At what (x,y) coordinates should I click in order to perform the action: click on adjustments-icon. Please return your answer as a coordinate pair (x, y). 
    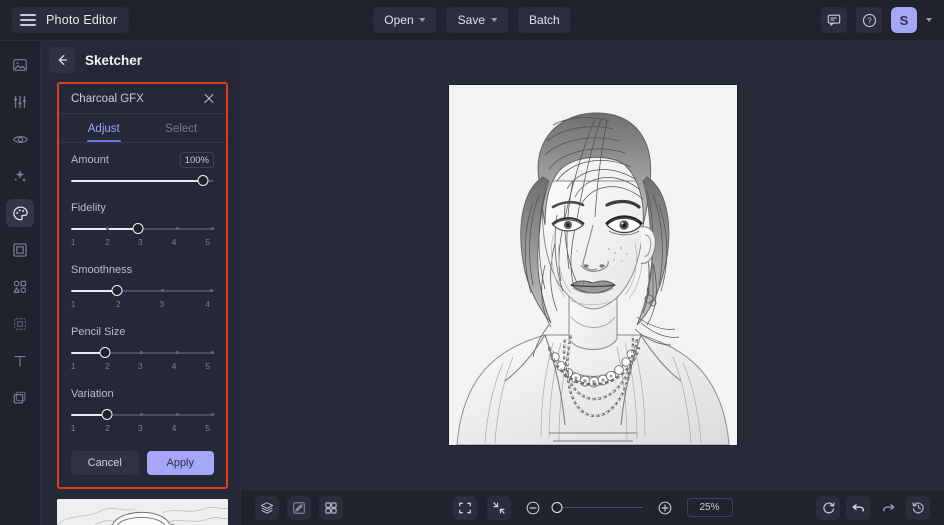
    Looking at the image, I should click on (20, 102).